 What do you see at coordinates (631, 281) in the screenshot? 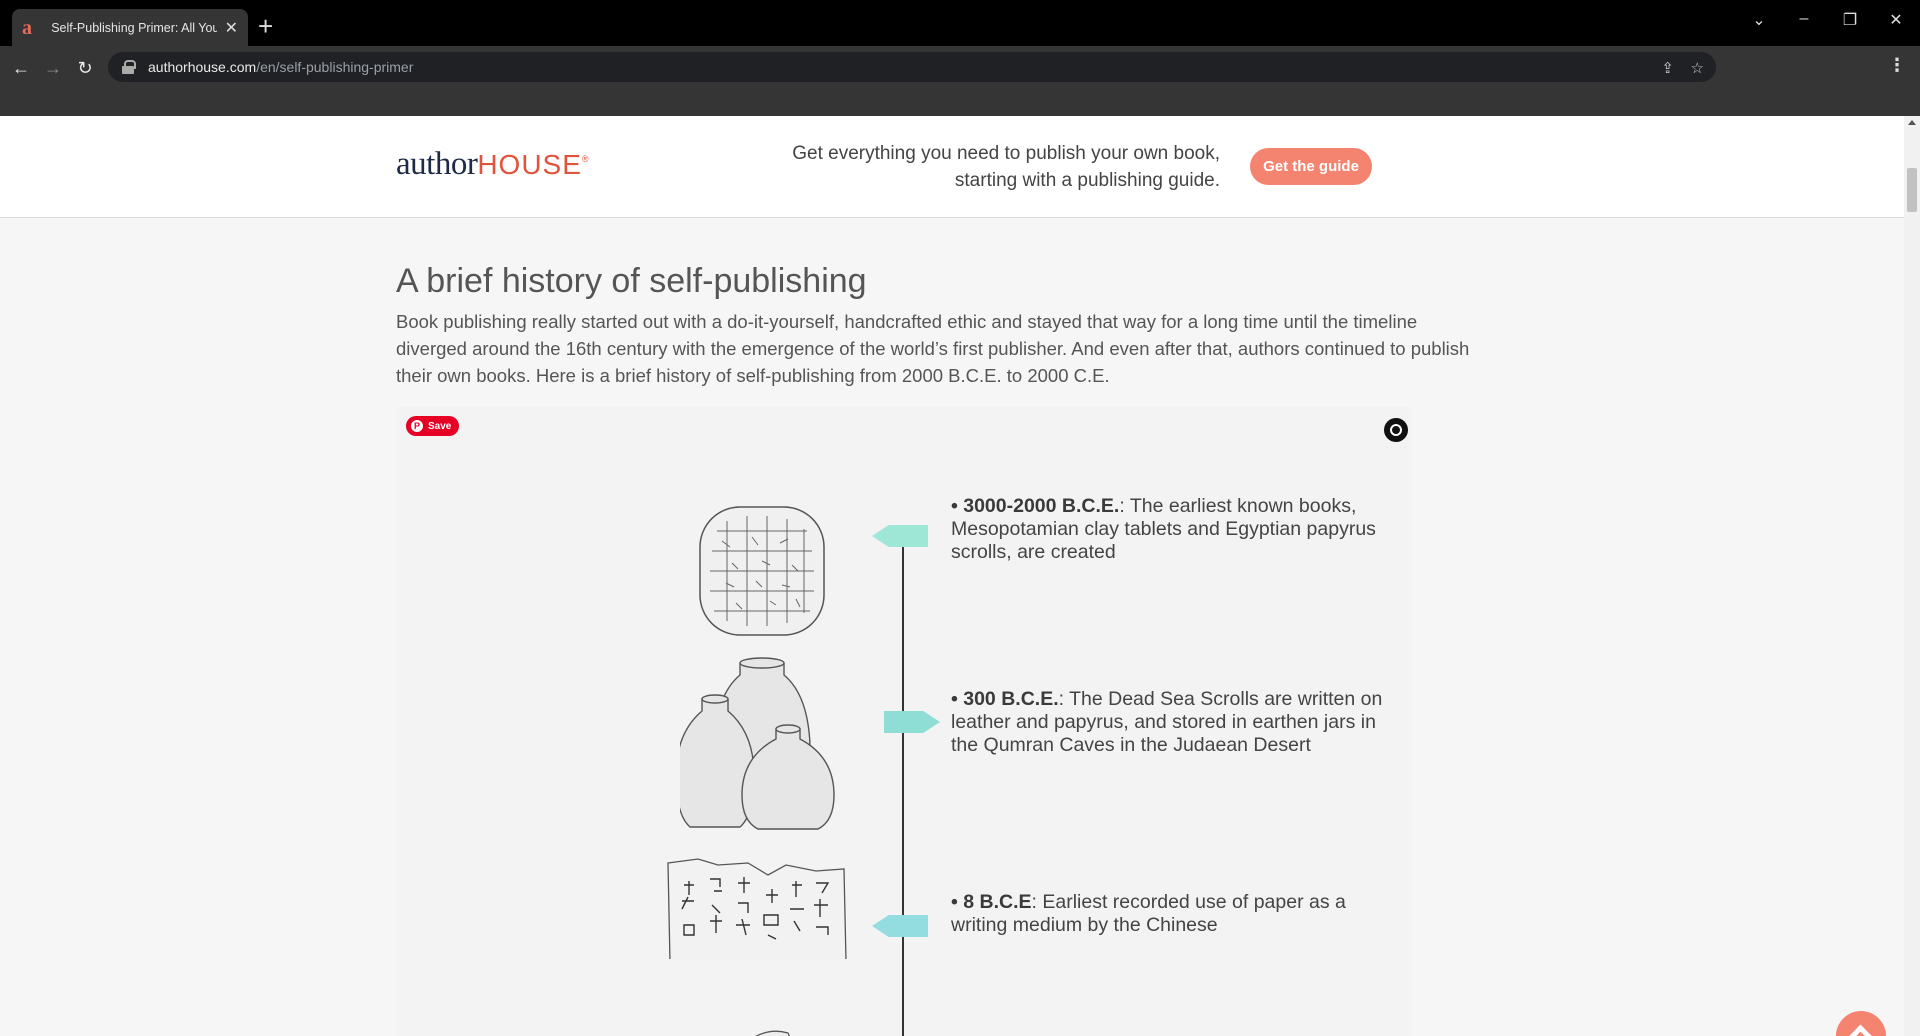
I see `page-title: A brief history of self-publishing` at bounding box center [631, 281].